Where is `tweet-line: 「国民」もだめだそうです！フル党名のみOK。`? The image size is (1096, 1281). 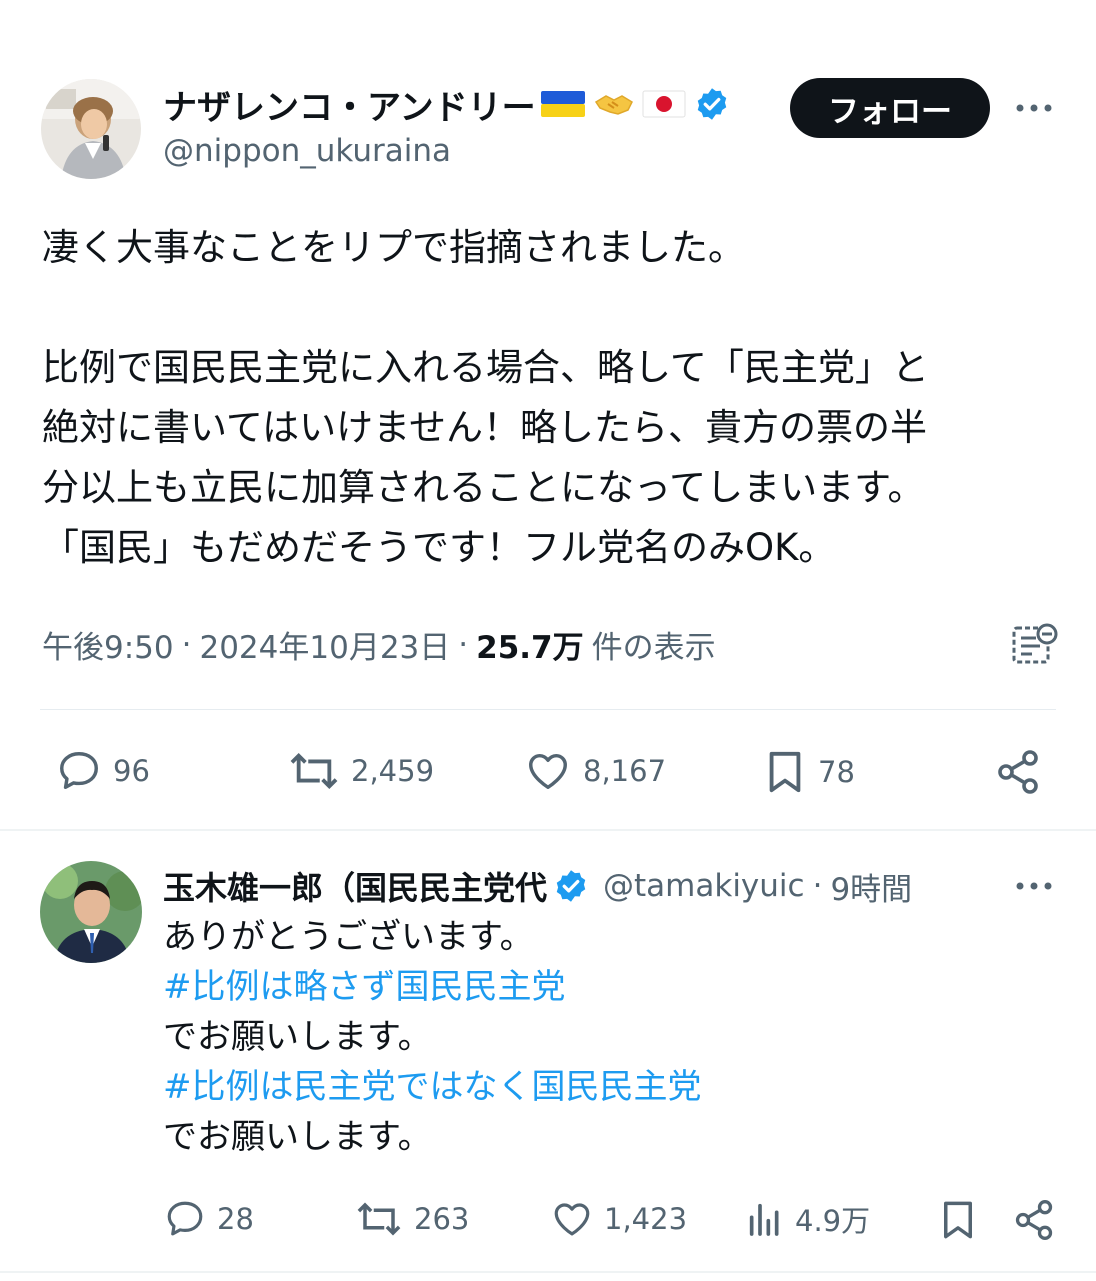 tweet-line: 「国民」もだめだそうです！フル党名のみOK。 is located at coordinates (439, 547).